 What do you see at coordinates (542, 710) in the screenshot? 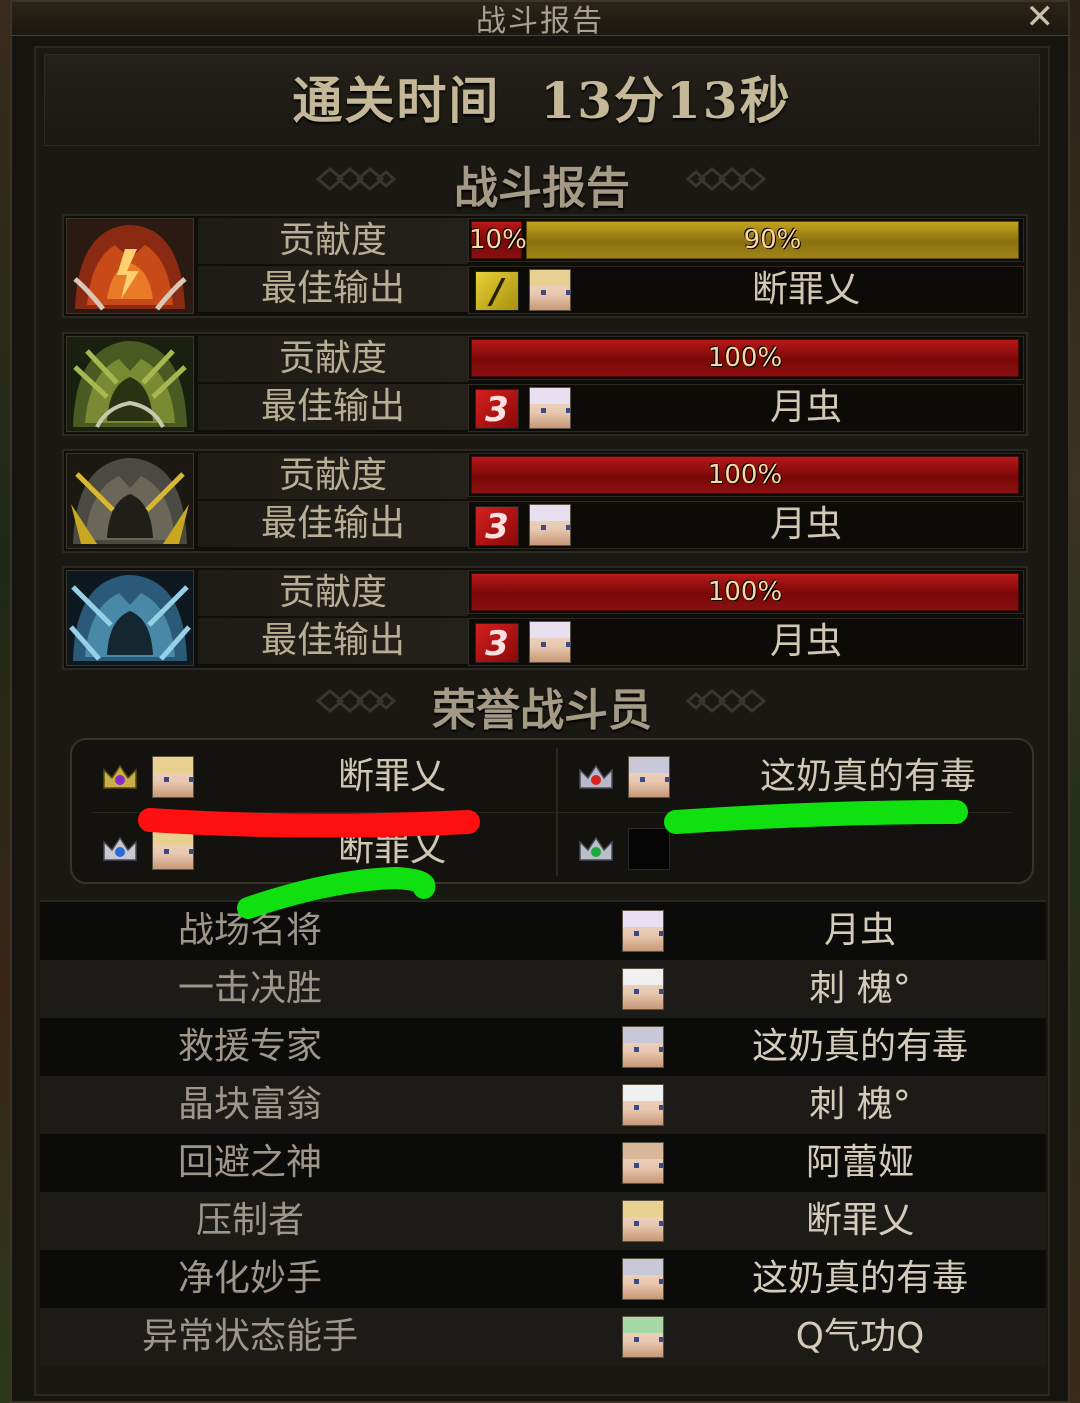
I see `honor-fighters-heading: 荣誉战斗员` at bounding box center [542, 710].